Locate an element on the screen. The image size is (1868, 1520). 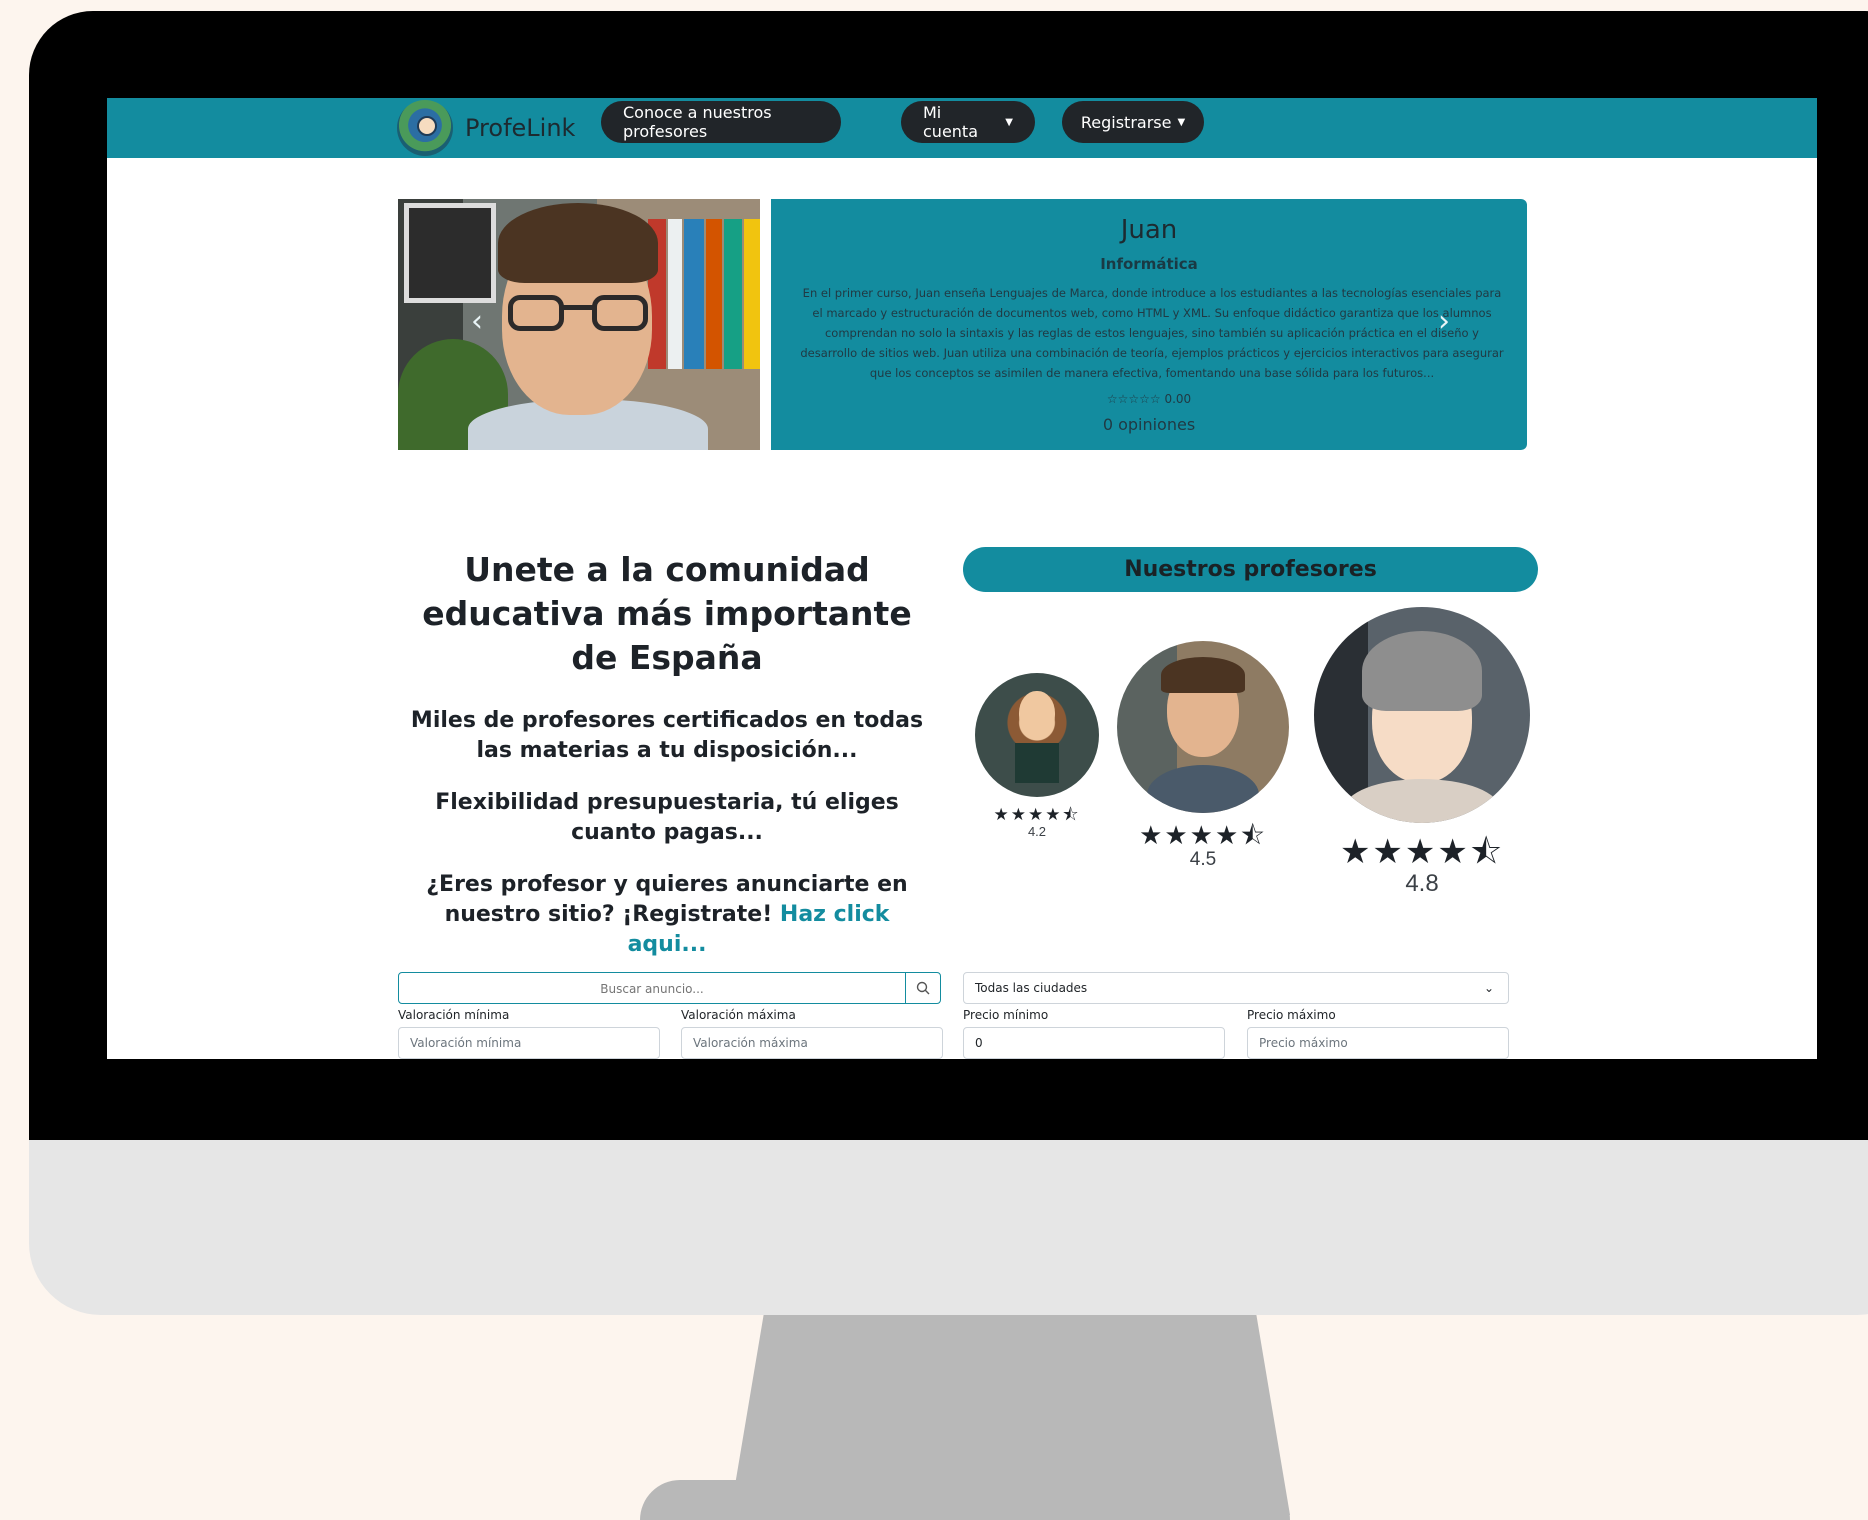
professor-photo is located at coordinates (579, 324).